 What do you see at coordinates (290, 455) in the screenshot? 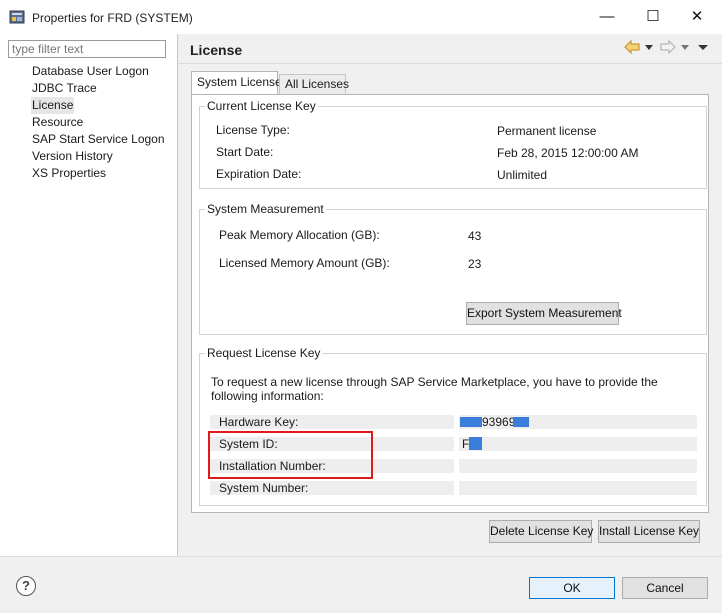
I see `highlight-annotation` at bounding box center [290, 455].